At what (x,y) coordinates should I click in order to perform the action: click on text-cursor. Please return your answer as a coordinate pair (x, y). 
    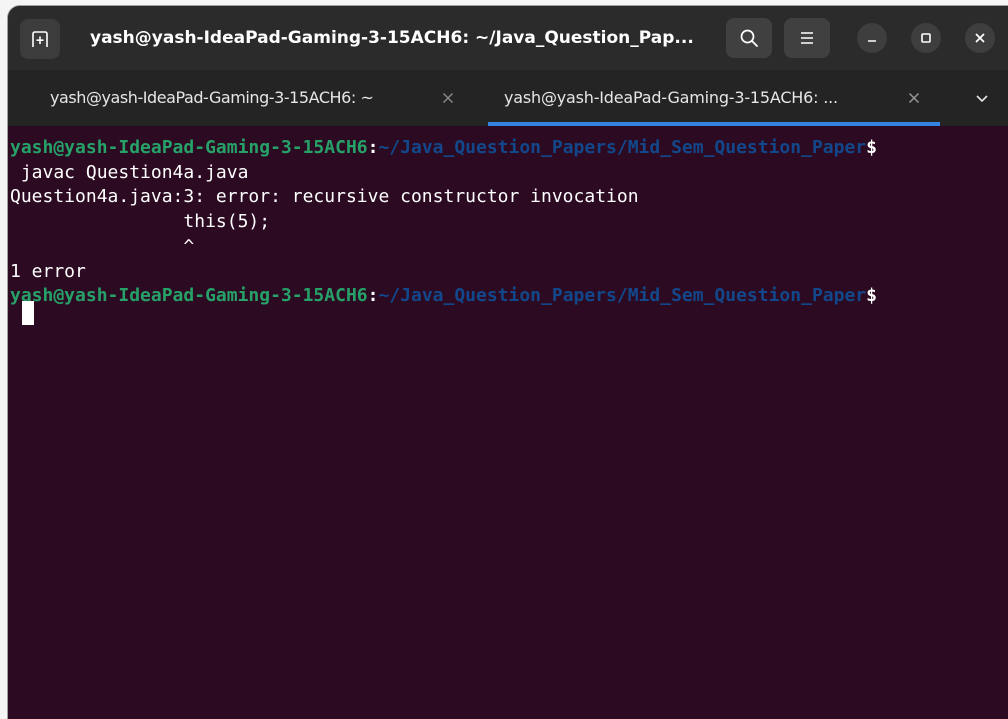
    Looking at the image, I should click on (28, 313).